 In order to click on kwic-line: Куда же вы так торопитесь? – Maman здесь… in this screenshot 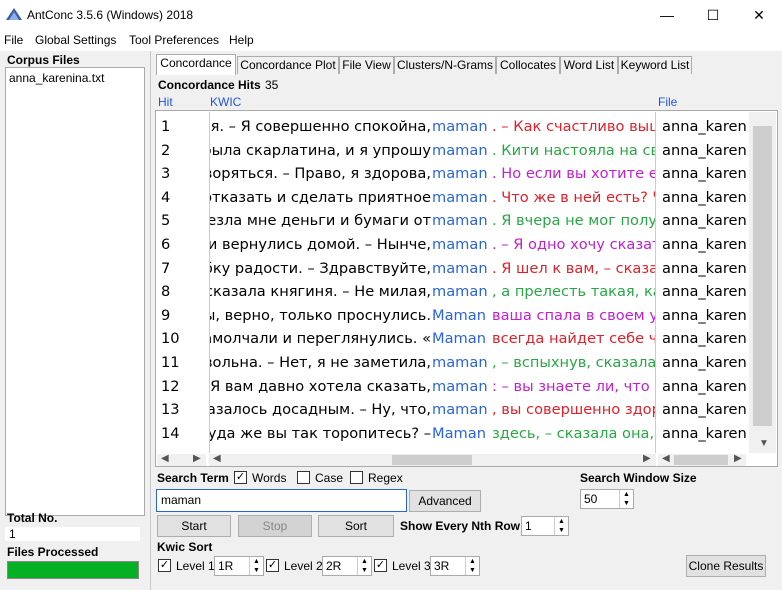, I will do `click(432, 434)`.